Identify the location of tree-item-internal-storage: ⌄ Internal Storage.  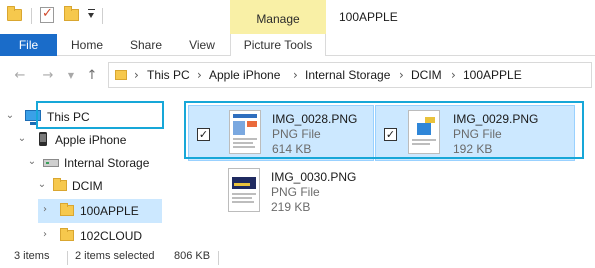
(89, 163).